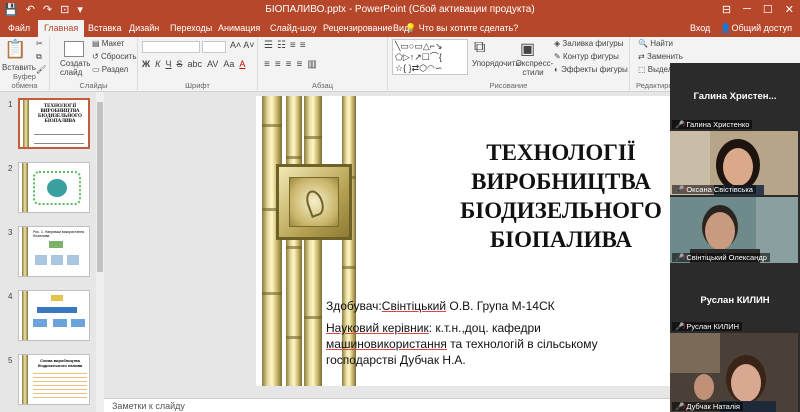  What do you see at coordinates (527, 49) in the screenshot?
I see `quick-styles-icon: ▣` at bounding box center [527, 49].